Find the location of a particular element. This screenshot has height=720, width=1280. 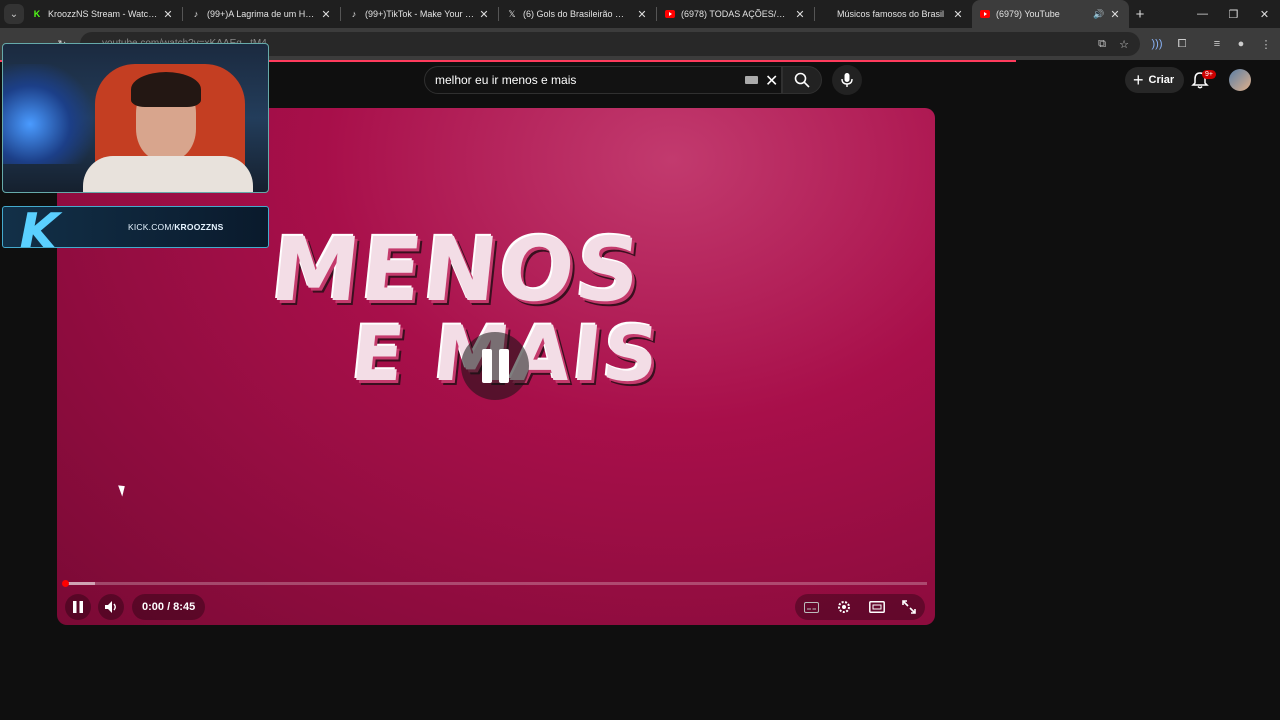

tab-title: (99+)A Lagrima de um Homem is located at coordinates (261, 14).